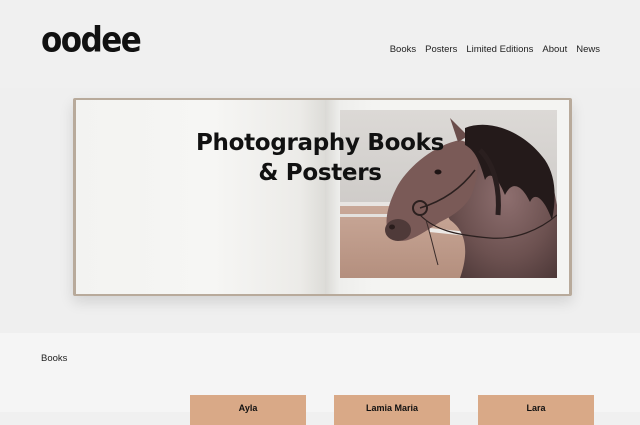  What do you see at coordinates (499, 49) in the screenshot?
I see `nav-limited-editions: Limited Editions` at bounding box center [499, 49].